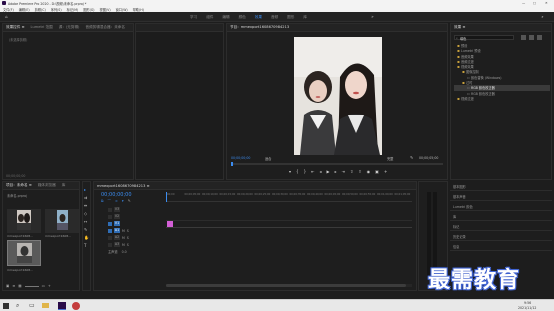  What do you see at coordinates (122, 9) in the screenshot?
I see `menu-window: 窗口(W)` at bounding box center [122, 9].